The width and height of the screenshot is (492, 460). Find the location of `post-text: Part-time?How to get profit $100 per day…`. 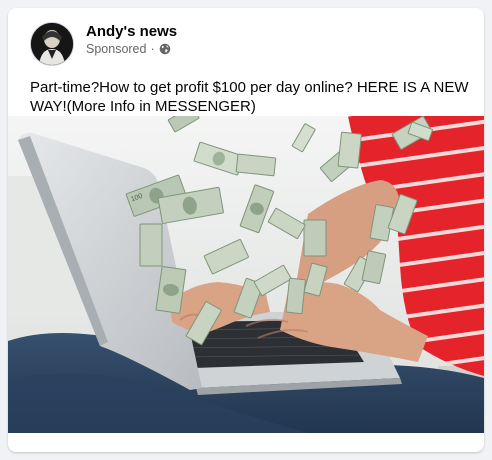

post-text: Part-time?How to get profit $100 per day… is located at coordinates (249, 97).